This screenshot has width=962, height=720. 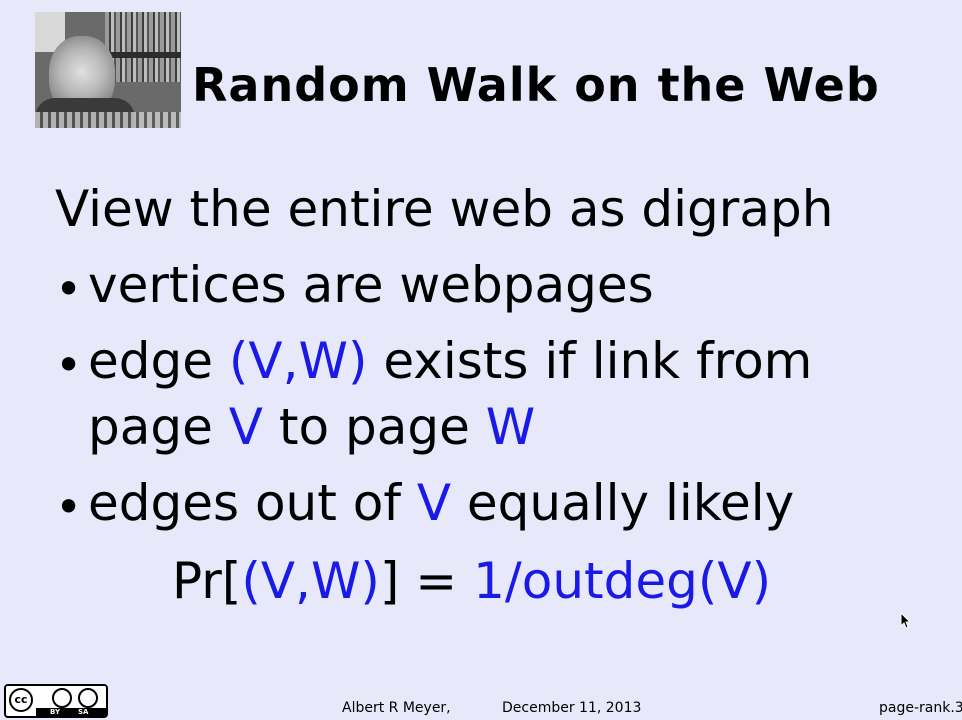 I want to click on bullet-edge: edge (V,W) exists if link from, so click(x=450, y=361).